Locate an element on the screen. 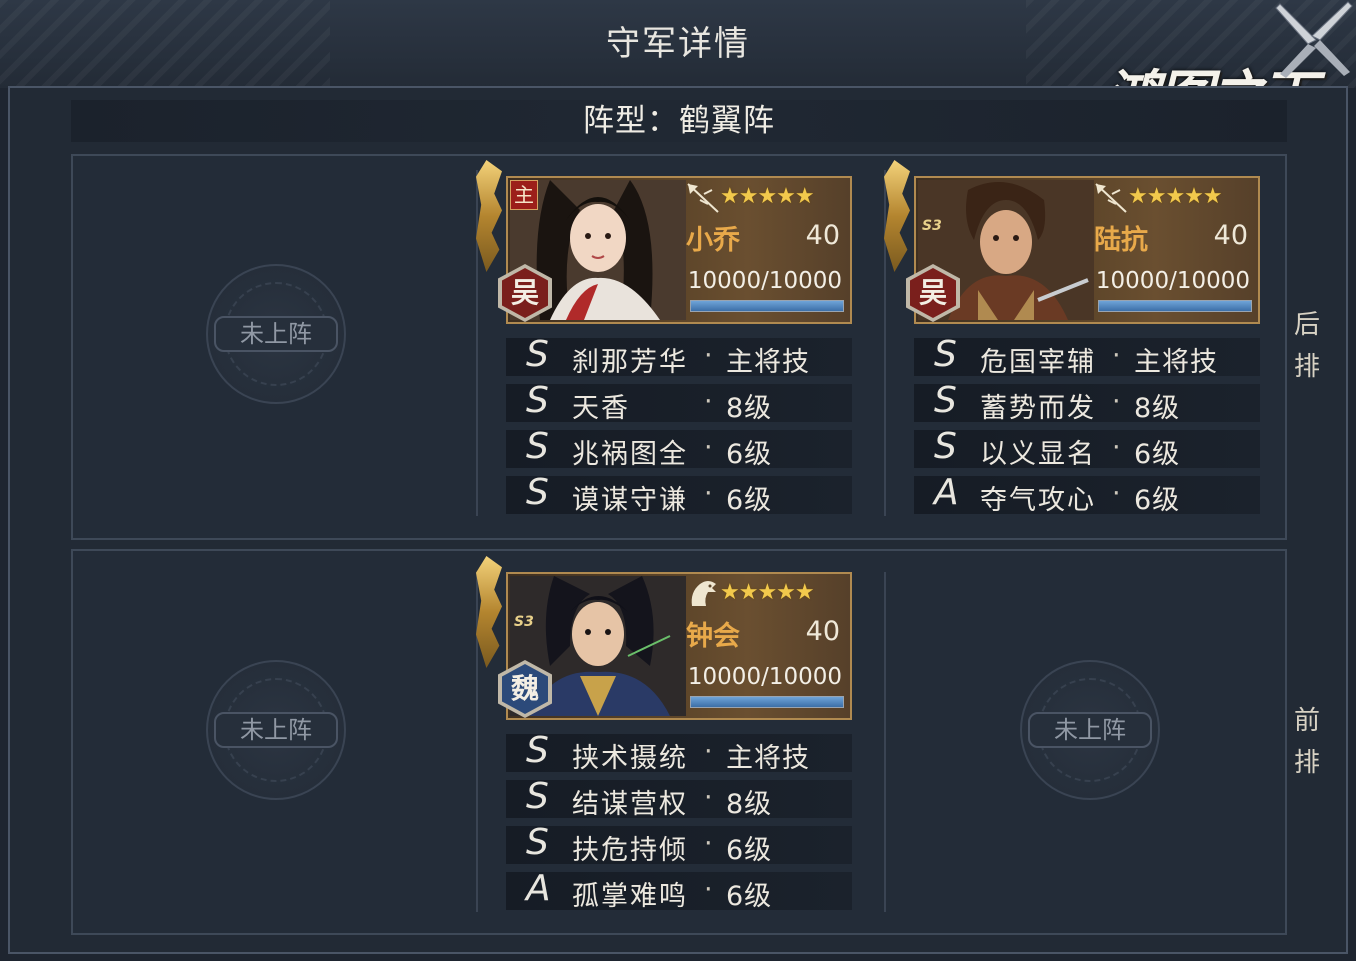 The width and height of the screenshot is (1356, 961). back-row-label: 后 排 is located at coordinates (1307, 346).